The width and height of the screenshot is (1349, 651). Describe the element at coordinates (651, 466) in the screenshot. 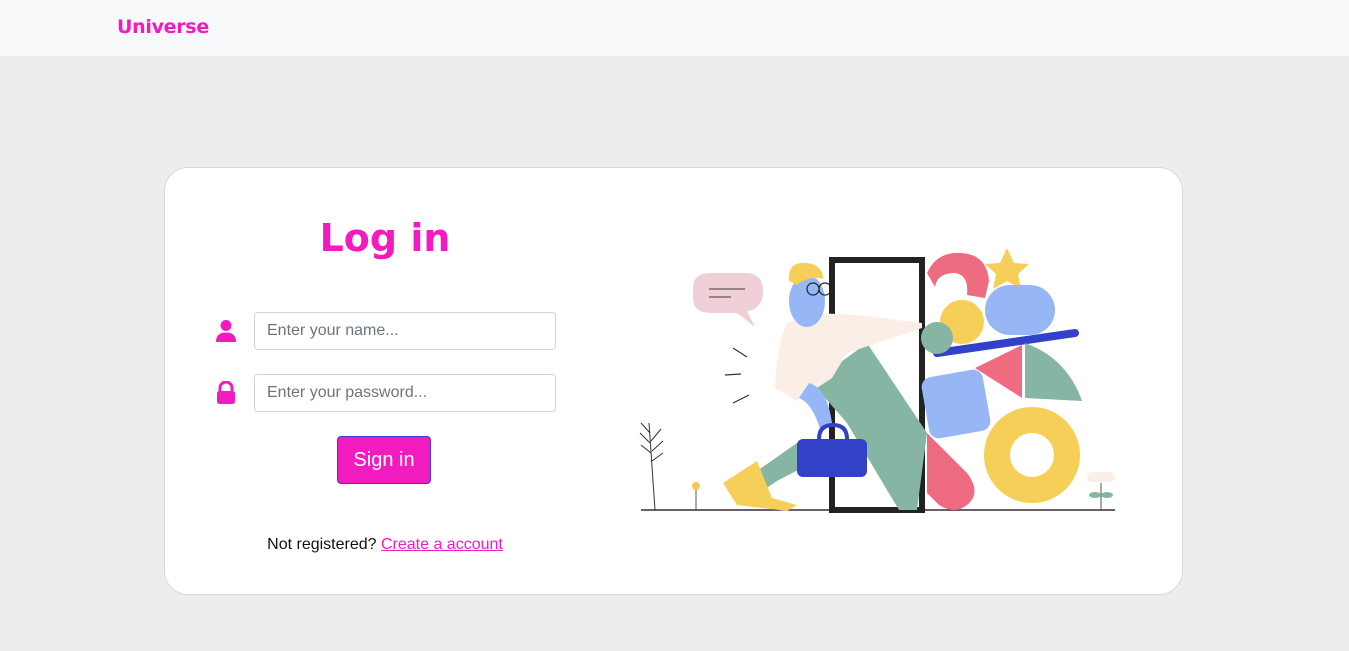

I see `plant-left-icon` at that location.